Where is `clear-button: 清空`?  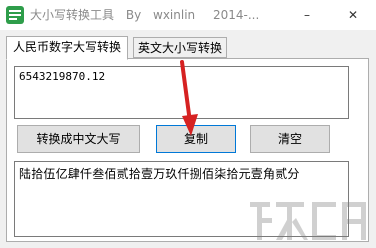
clear-button: 清空 is located at coordinates (290, 139).